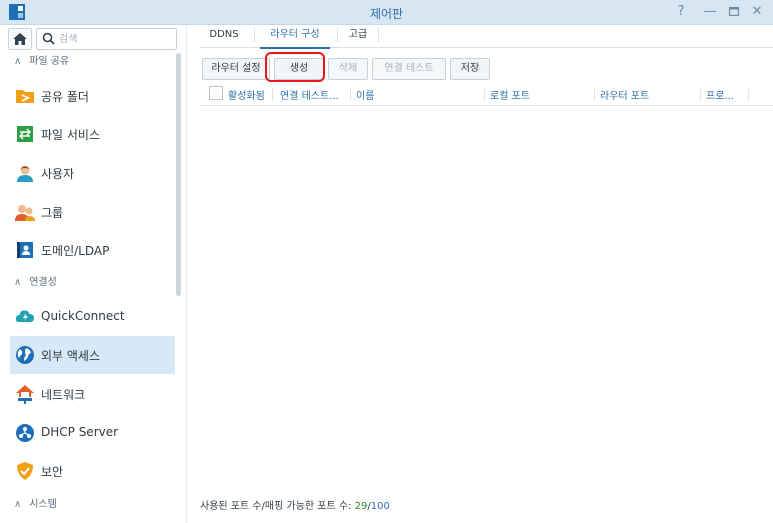  I want to click on router-settings-button: 라우터 설정, so click(236, 69).